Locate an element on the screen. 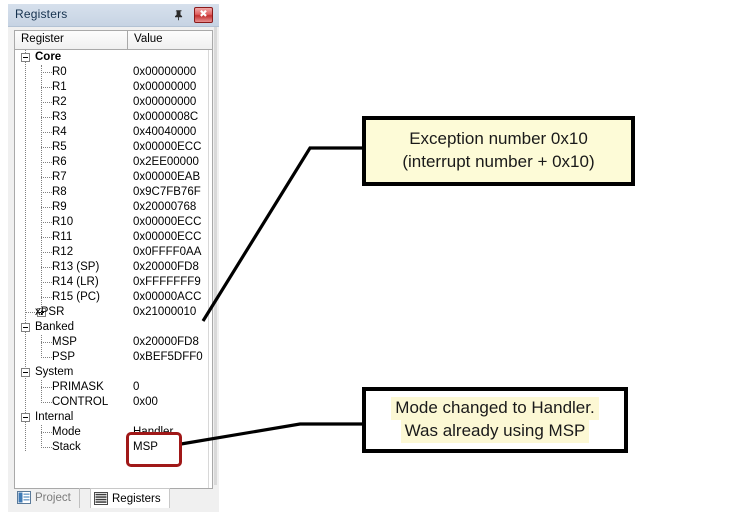 Image resolution: width=733 pixels, height=521 pixels. tree-row: R10 0x00000ECC is located at coordinates (113, 222).